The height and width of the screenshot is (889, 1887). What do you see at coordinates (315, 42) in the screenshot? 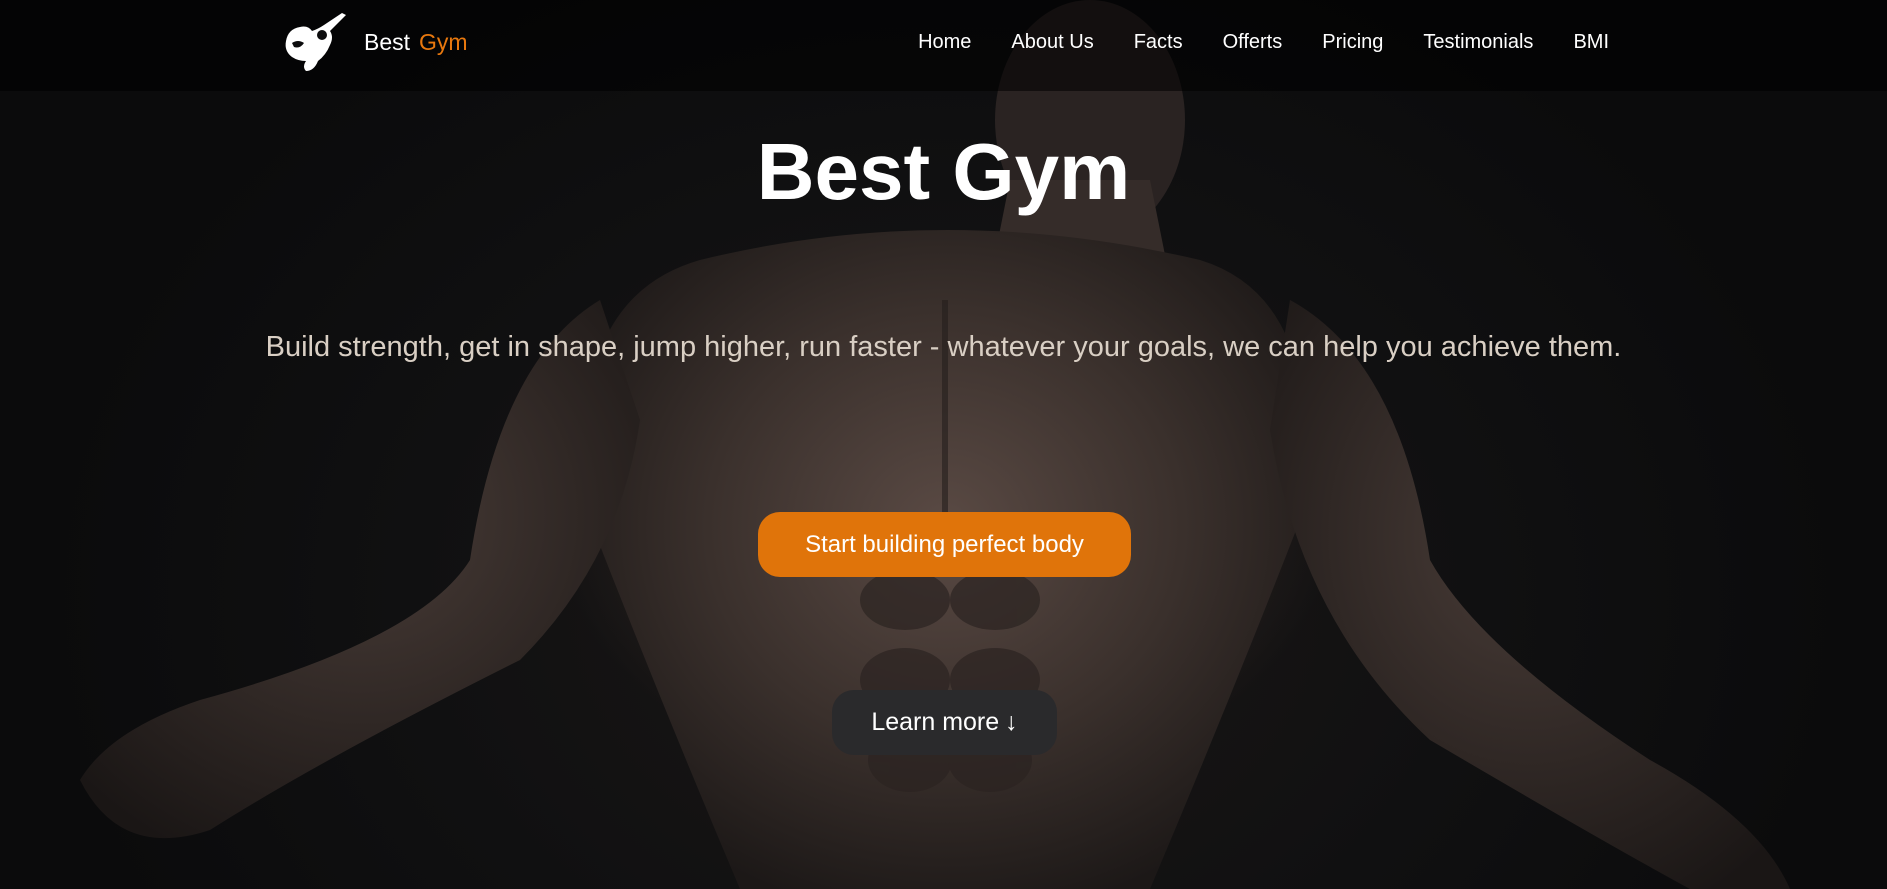
I see `muscle-athlete-icon` at bounding box center [315, 42].